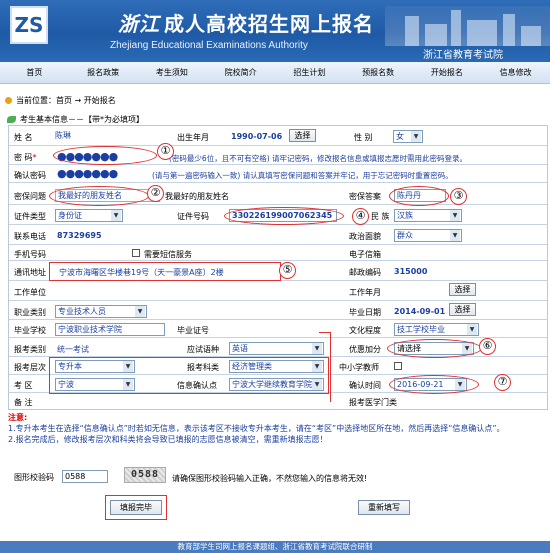 Image resolution: width=550 pixels, height=553 pixels. What do you see at coordinates (165, 271) in the screenshot?
I see `annotation-box-address` at bounding box center [165, 271].